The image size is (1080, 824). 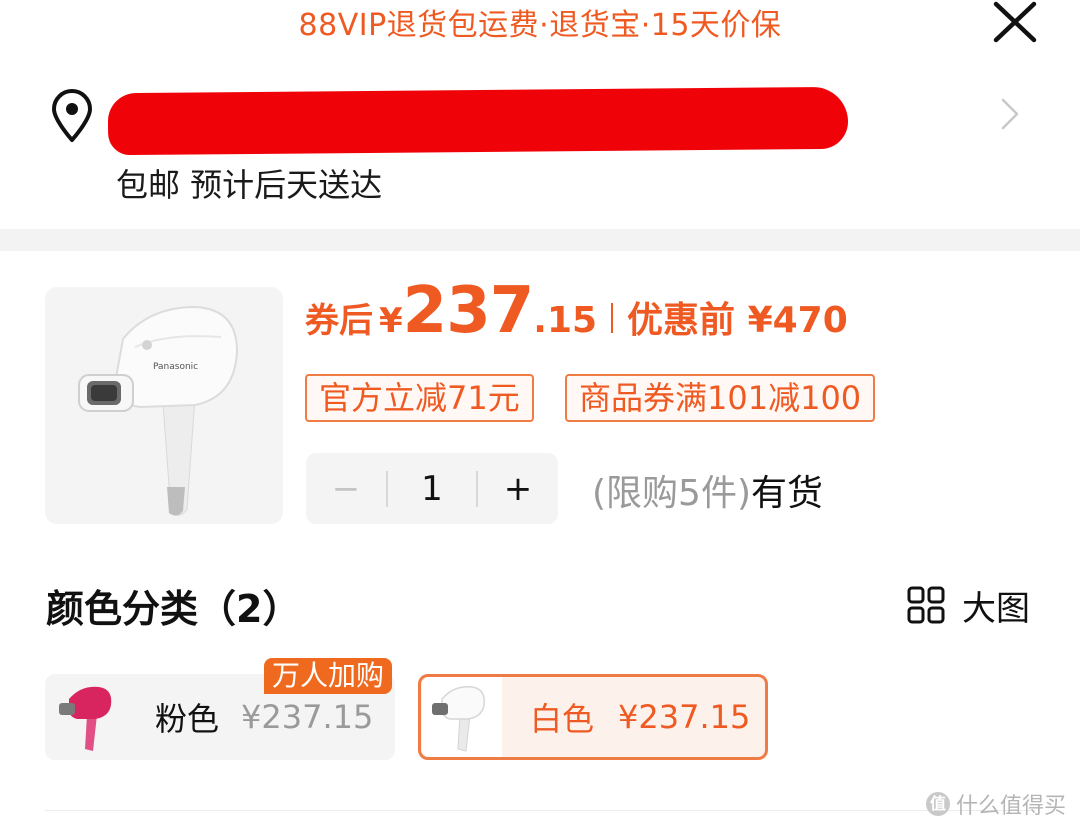 I want to click on popular-badge: 万人加购, so click(x=328, y=676).